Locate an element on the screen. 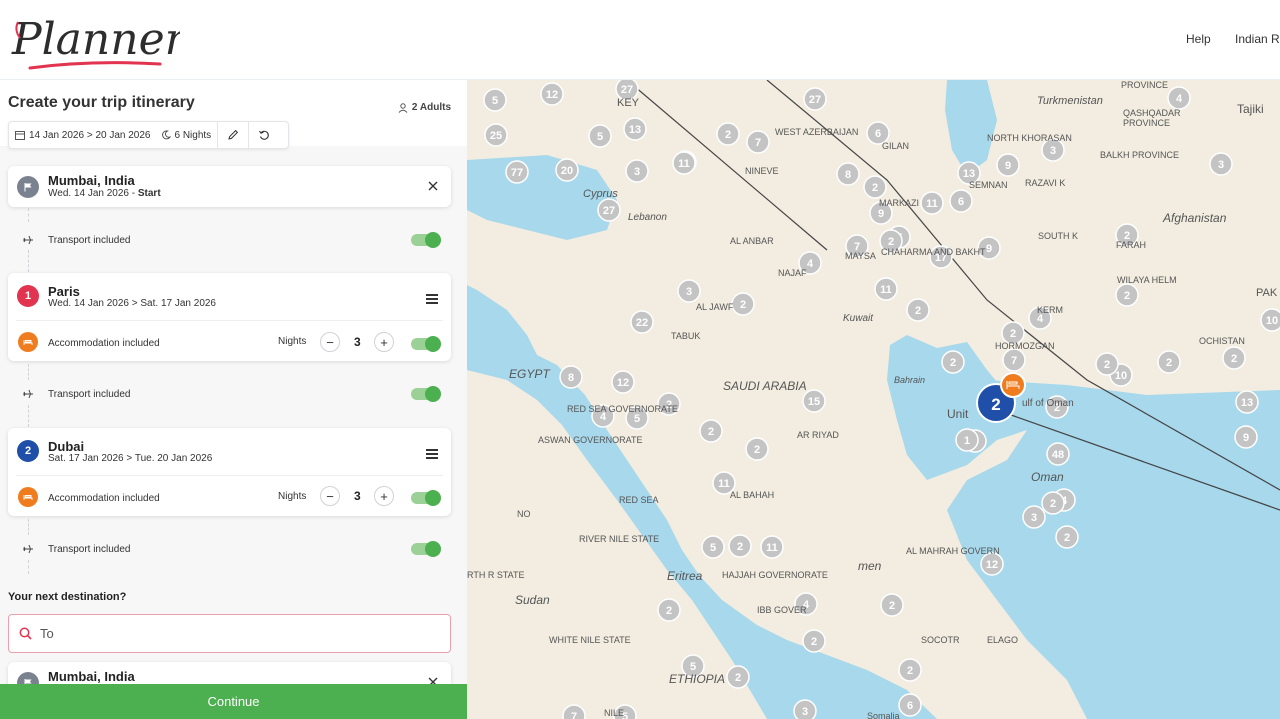 The image size is (1280, 719). cluster-count: 5 is located at coordinates (495, 101).